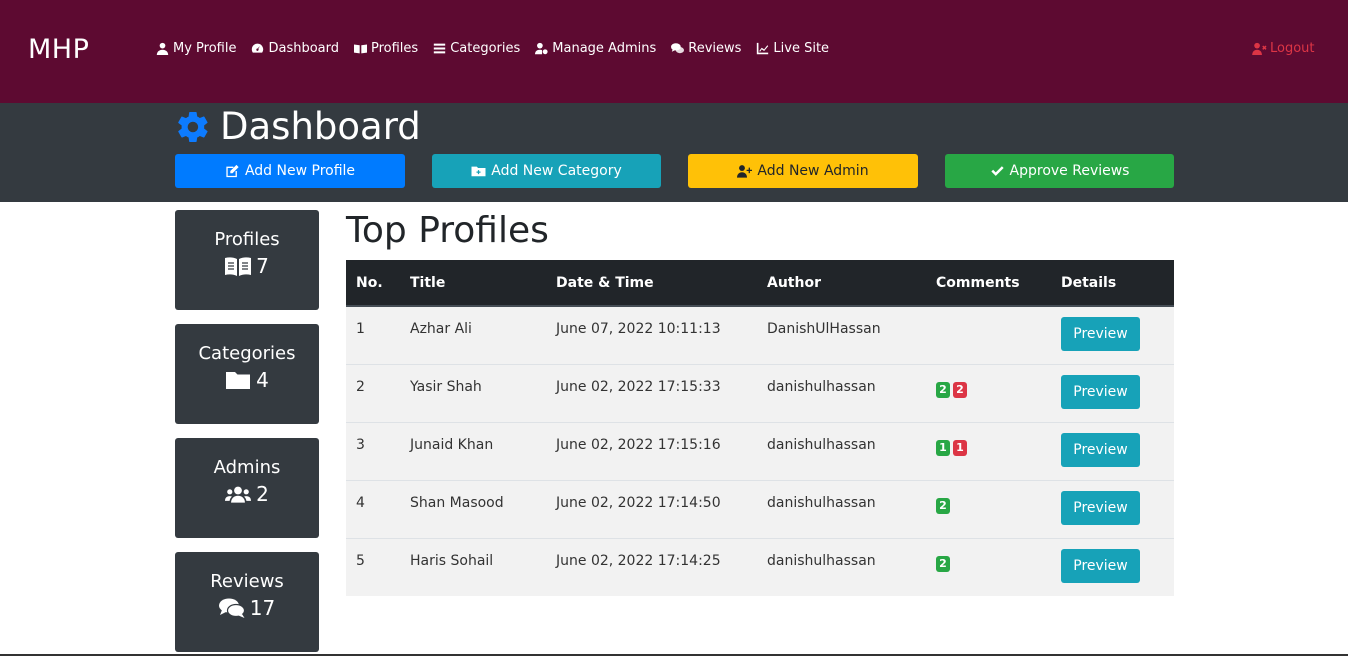 The width and height of the screenshot is (1348, 656). Describe the element at coordinates (303, 48) in the screenshot. I see `nav-dashboard-label: Dashboard` at that location.